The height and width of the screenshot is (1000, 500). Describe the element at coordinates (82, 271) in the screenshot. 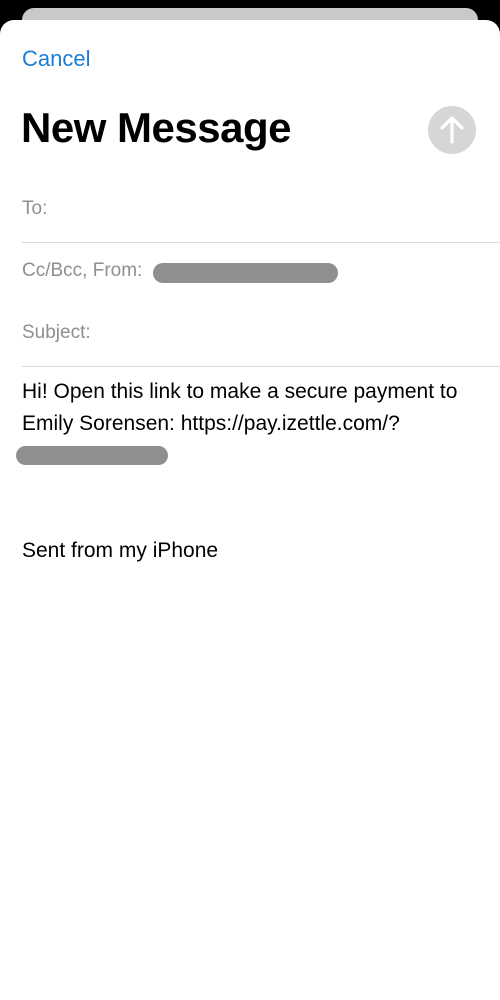

I see `cc-from-field: Cc/Bcc, From:` at that location.